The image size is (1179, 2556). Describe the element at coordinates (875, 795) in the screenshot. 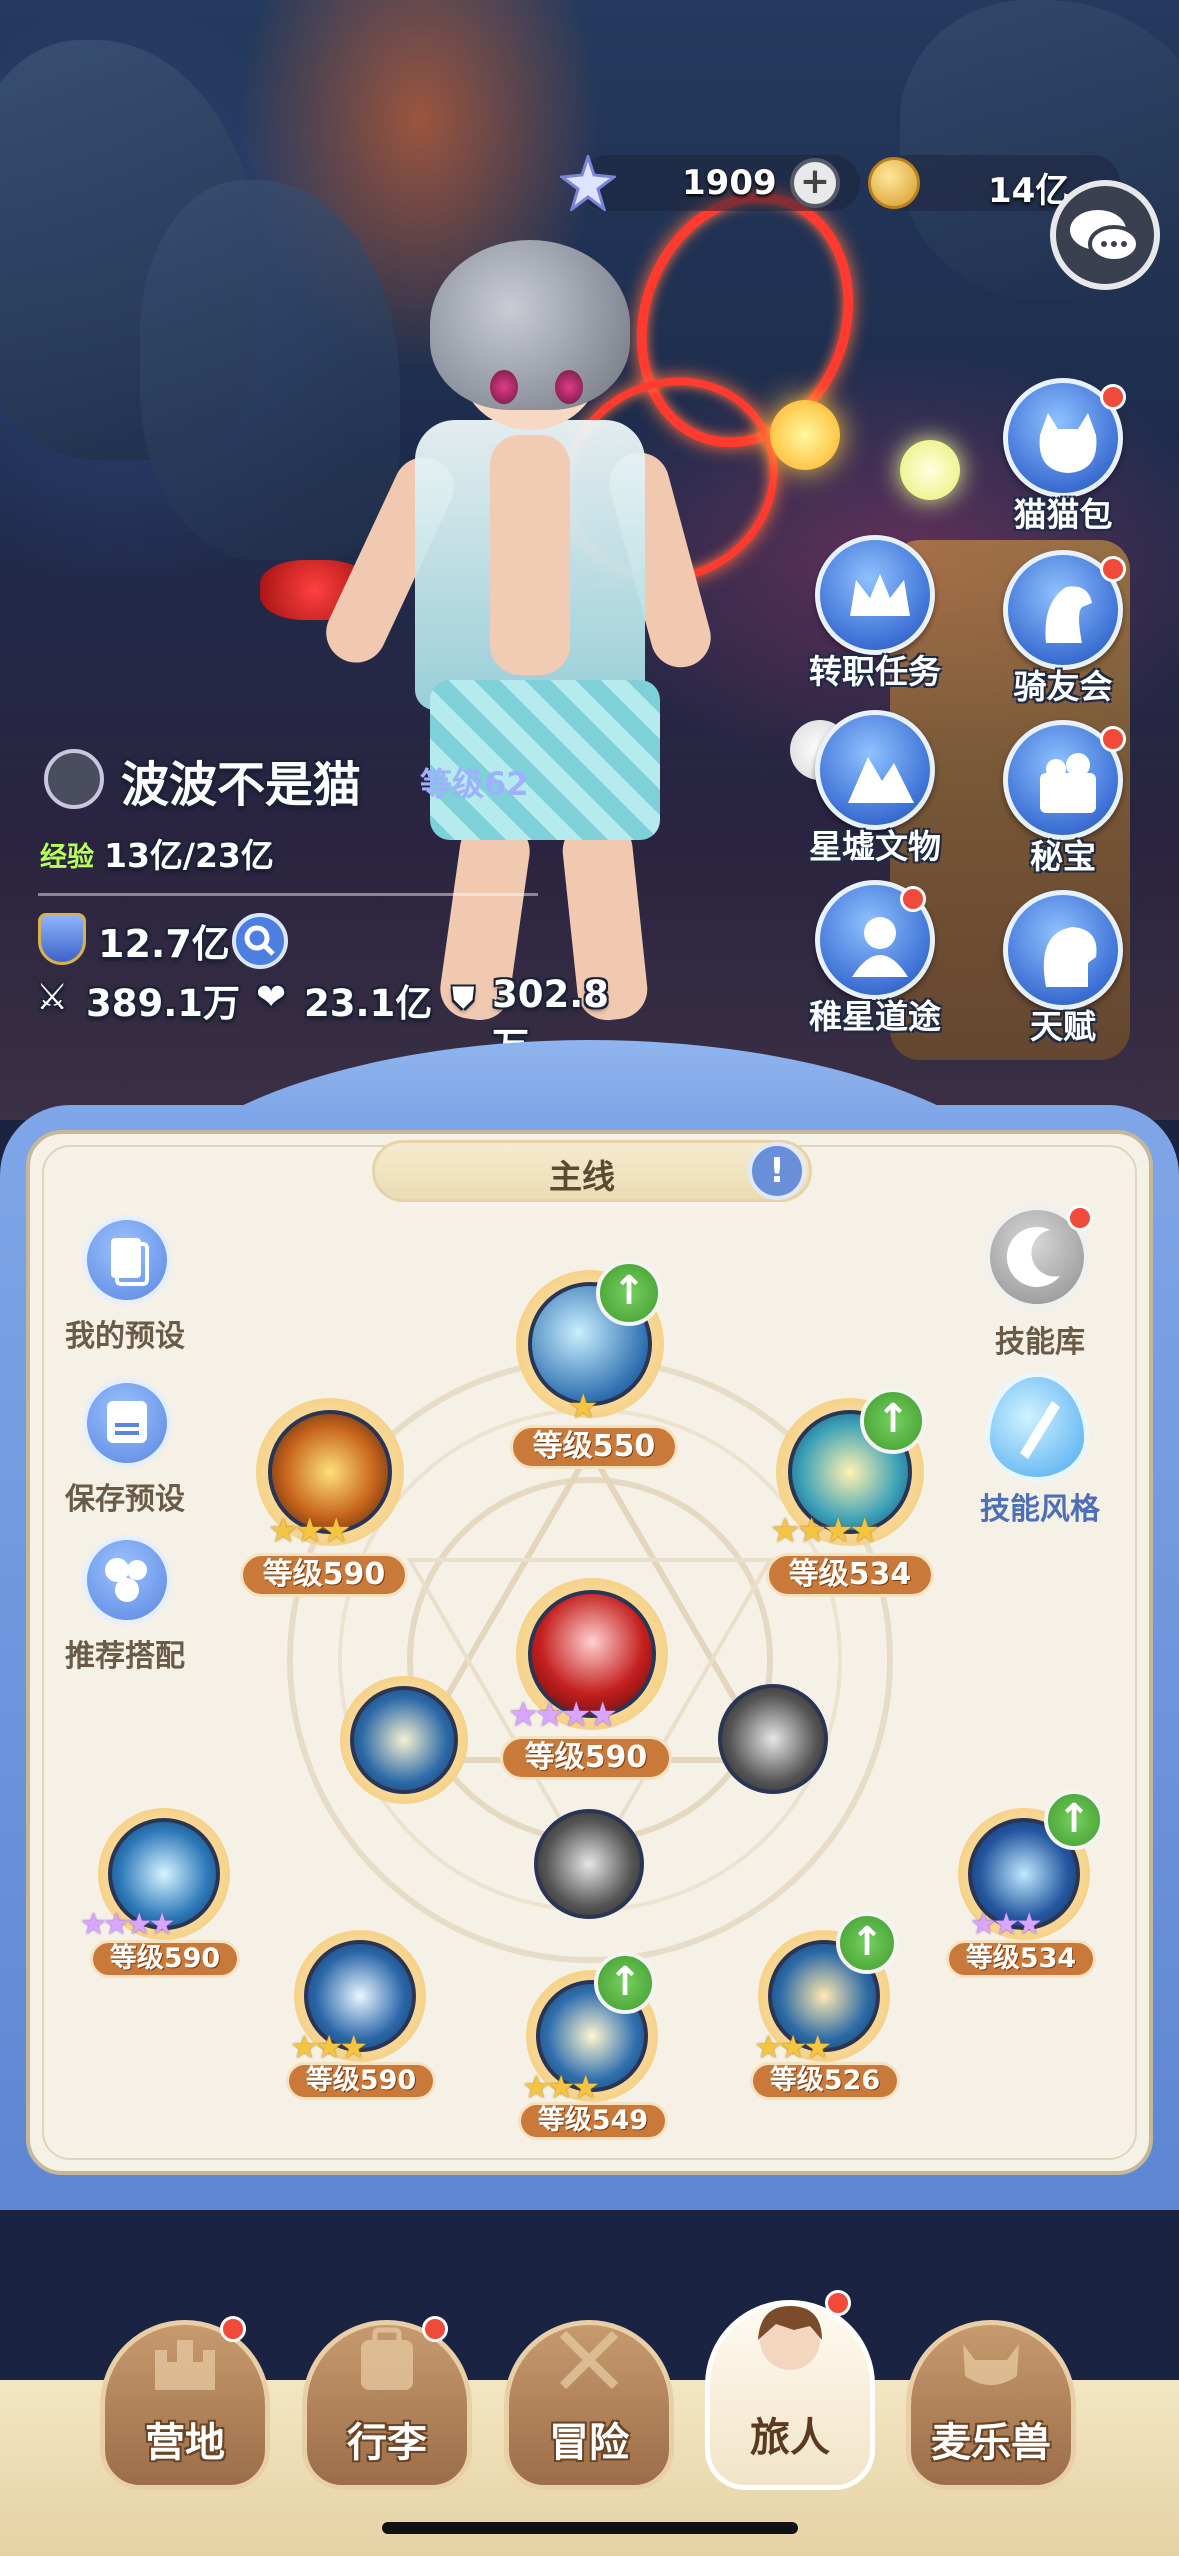

I see `side-menu-star-ruins: 星墟文物` at that location.